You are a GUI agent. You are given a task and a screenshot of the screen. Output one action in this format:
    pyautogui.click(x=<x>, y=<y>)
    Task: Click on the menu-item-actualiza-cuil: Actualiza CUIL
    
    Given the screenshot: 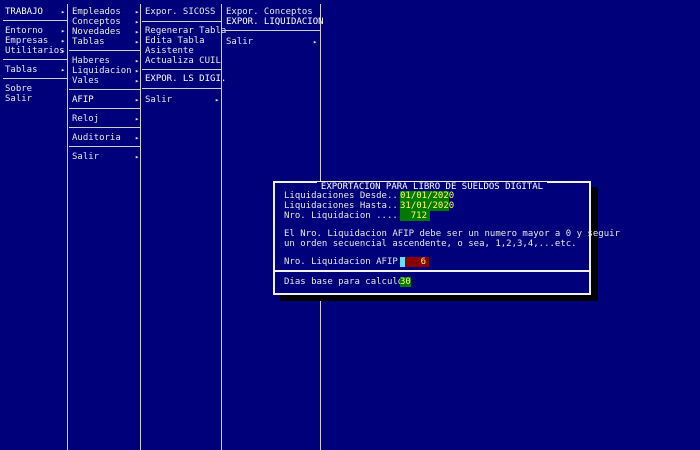 What is the action you would take?
    pyautogui.click(x=183, y=61)
    